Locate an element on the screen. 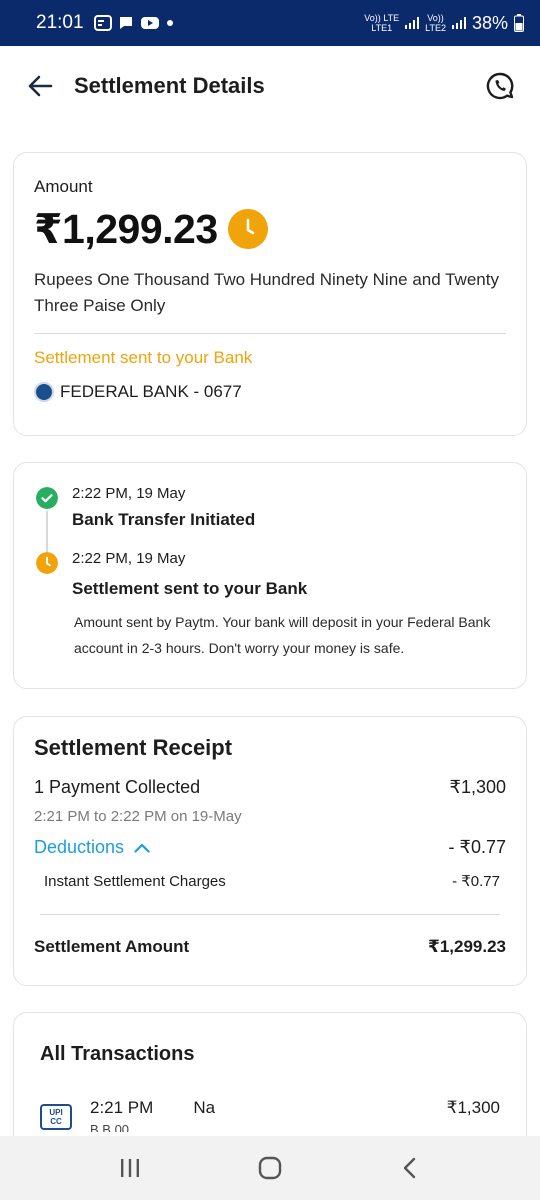  settlement-status: Settlement sent to your Bank is located at coordinates (143, 357).